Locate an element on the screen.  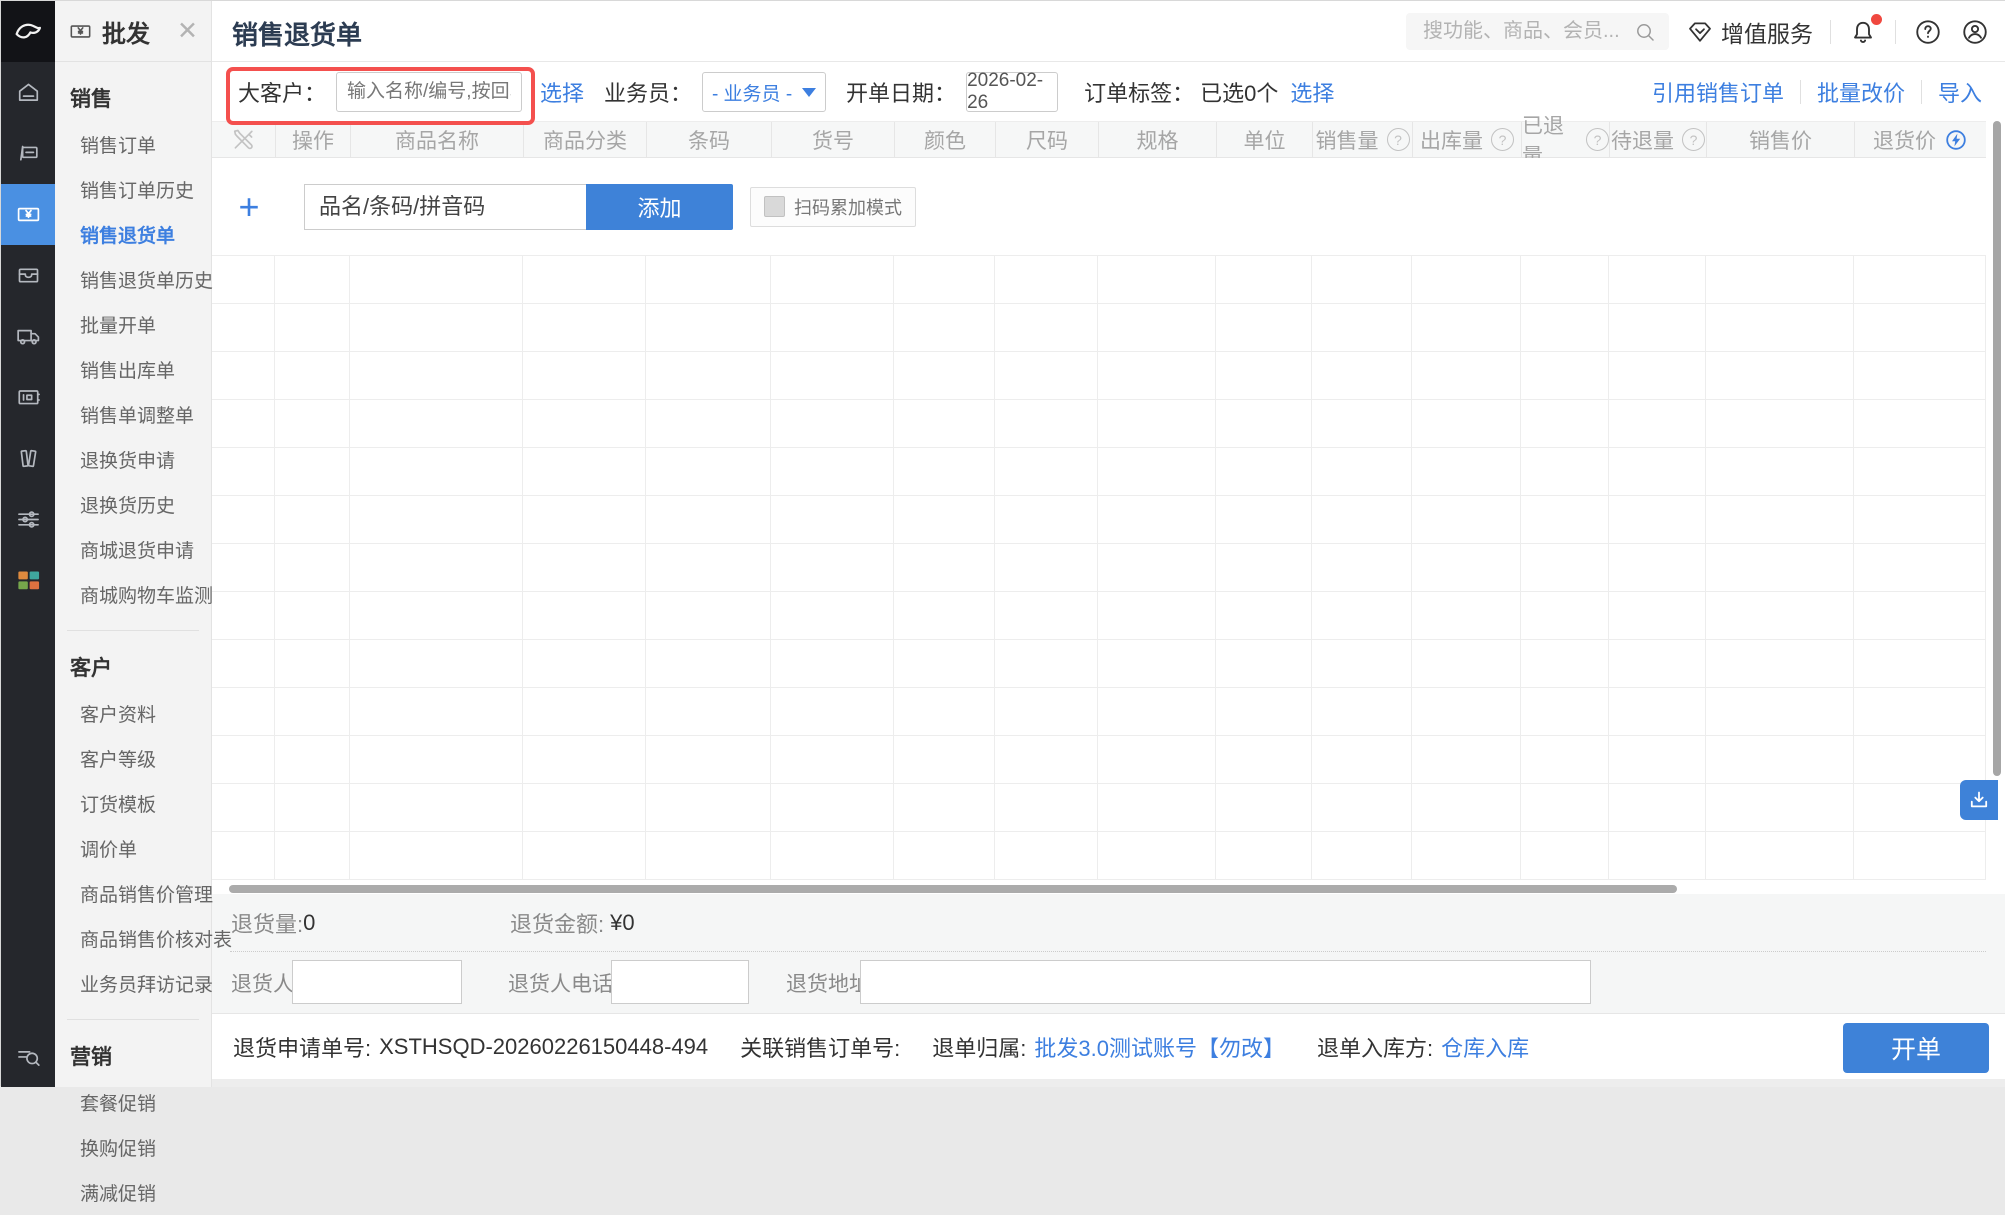
sidebar-item: 批量开单 is located at coordinates (133, 324).